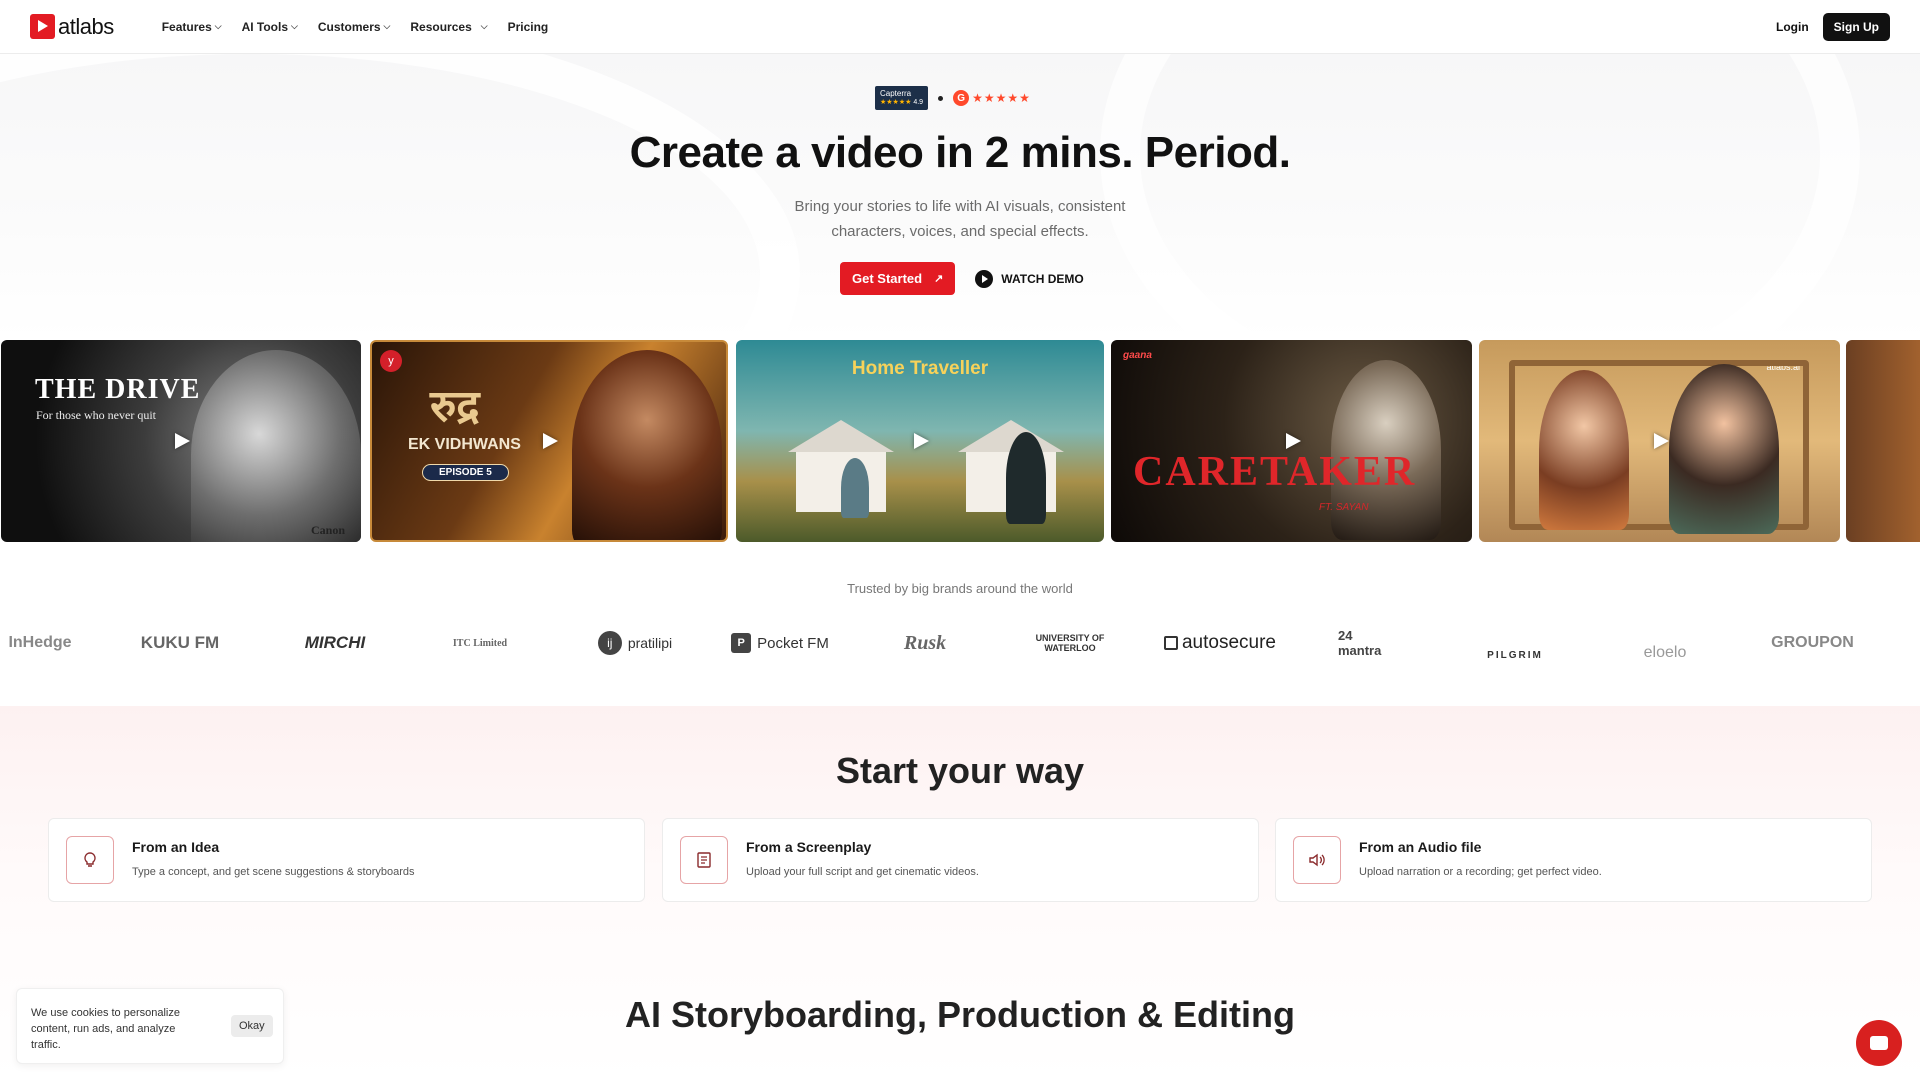 The width and height of the screenshot is (1920, 1080). What do you see at coordinates (920, 368) in the screenshot?
I see `video-title: Home Traveller` at bounding box center [920, 368].